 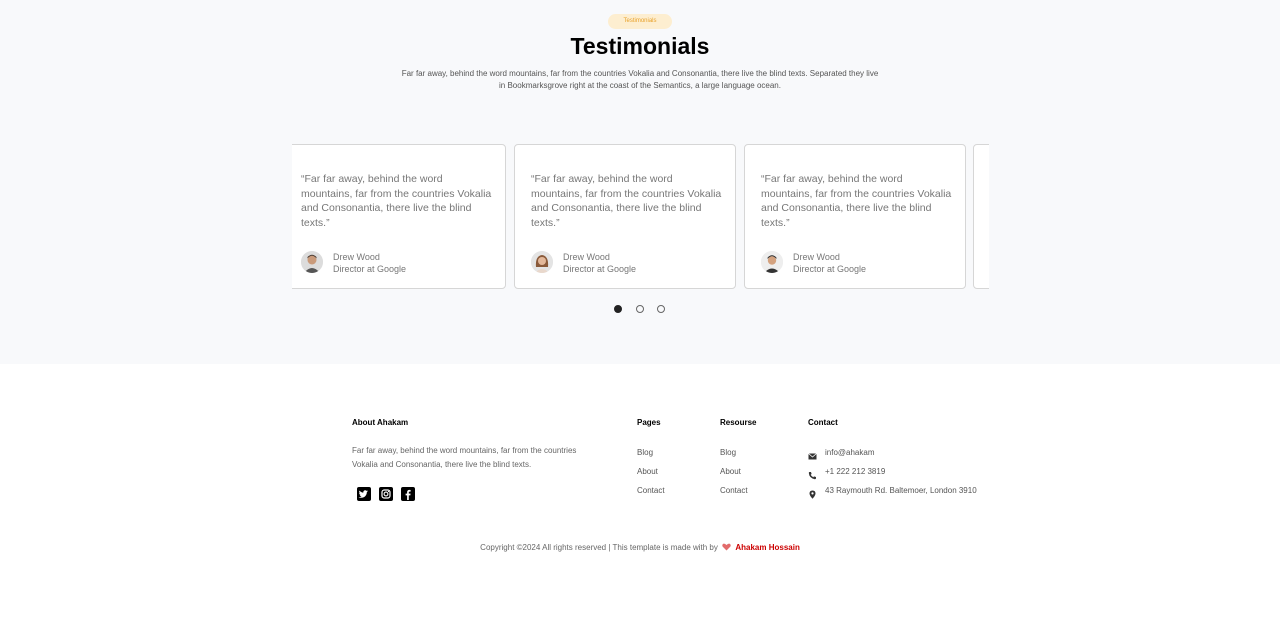 What do you see at coordinates (649, 422) in the screenshot?
I see `pages-heading: Pages` at bounding box center [649, 422].